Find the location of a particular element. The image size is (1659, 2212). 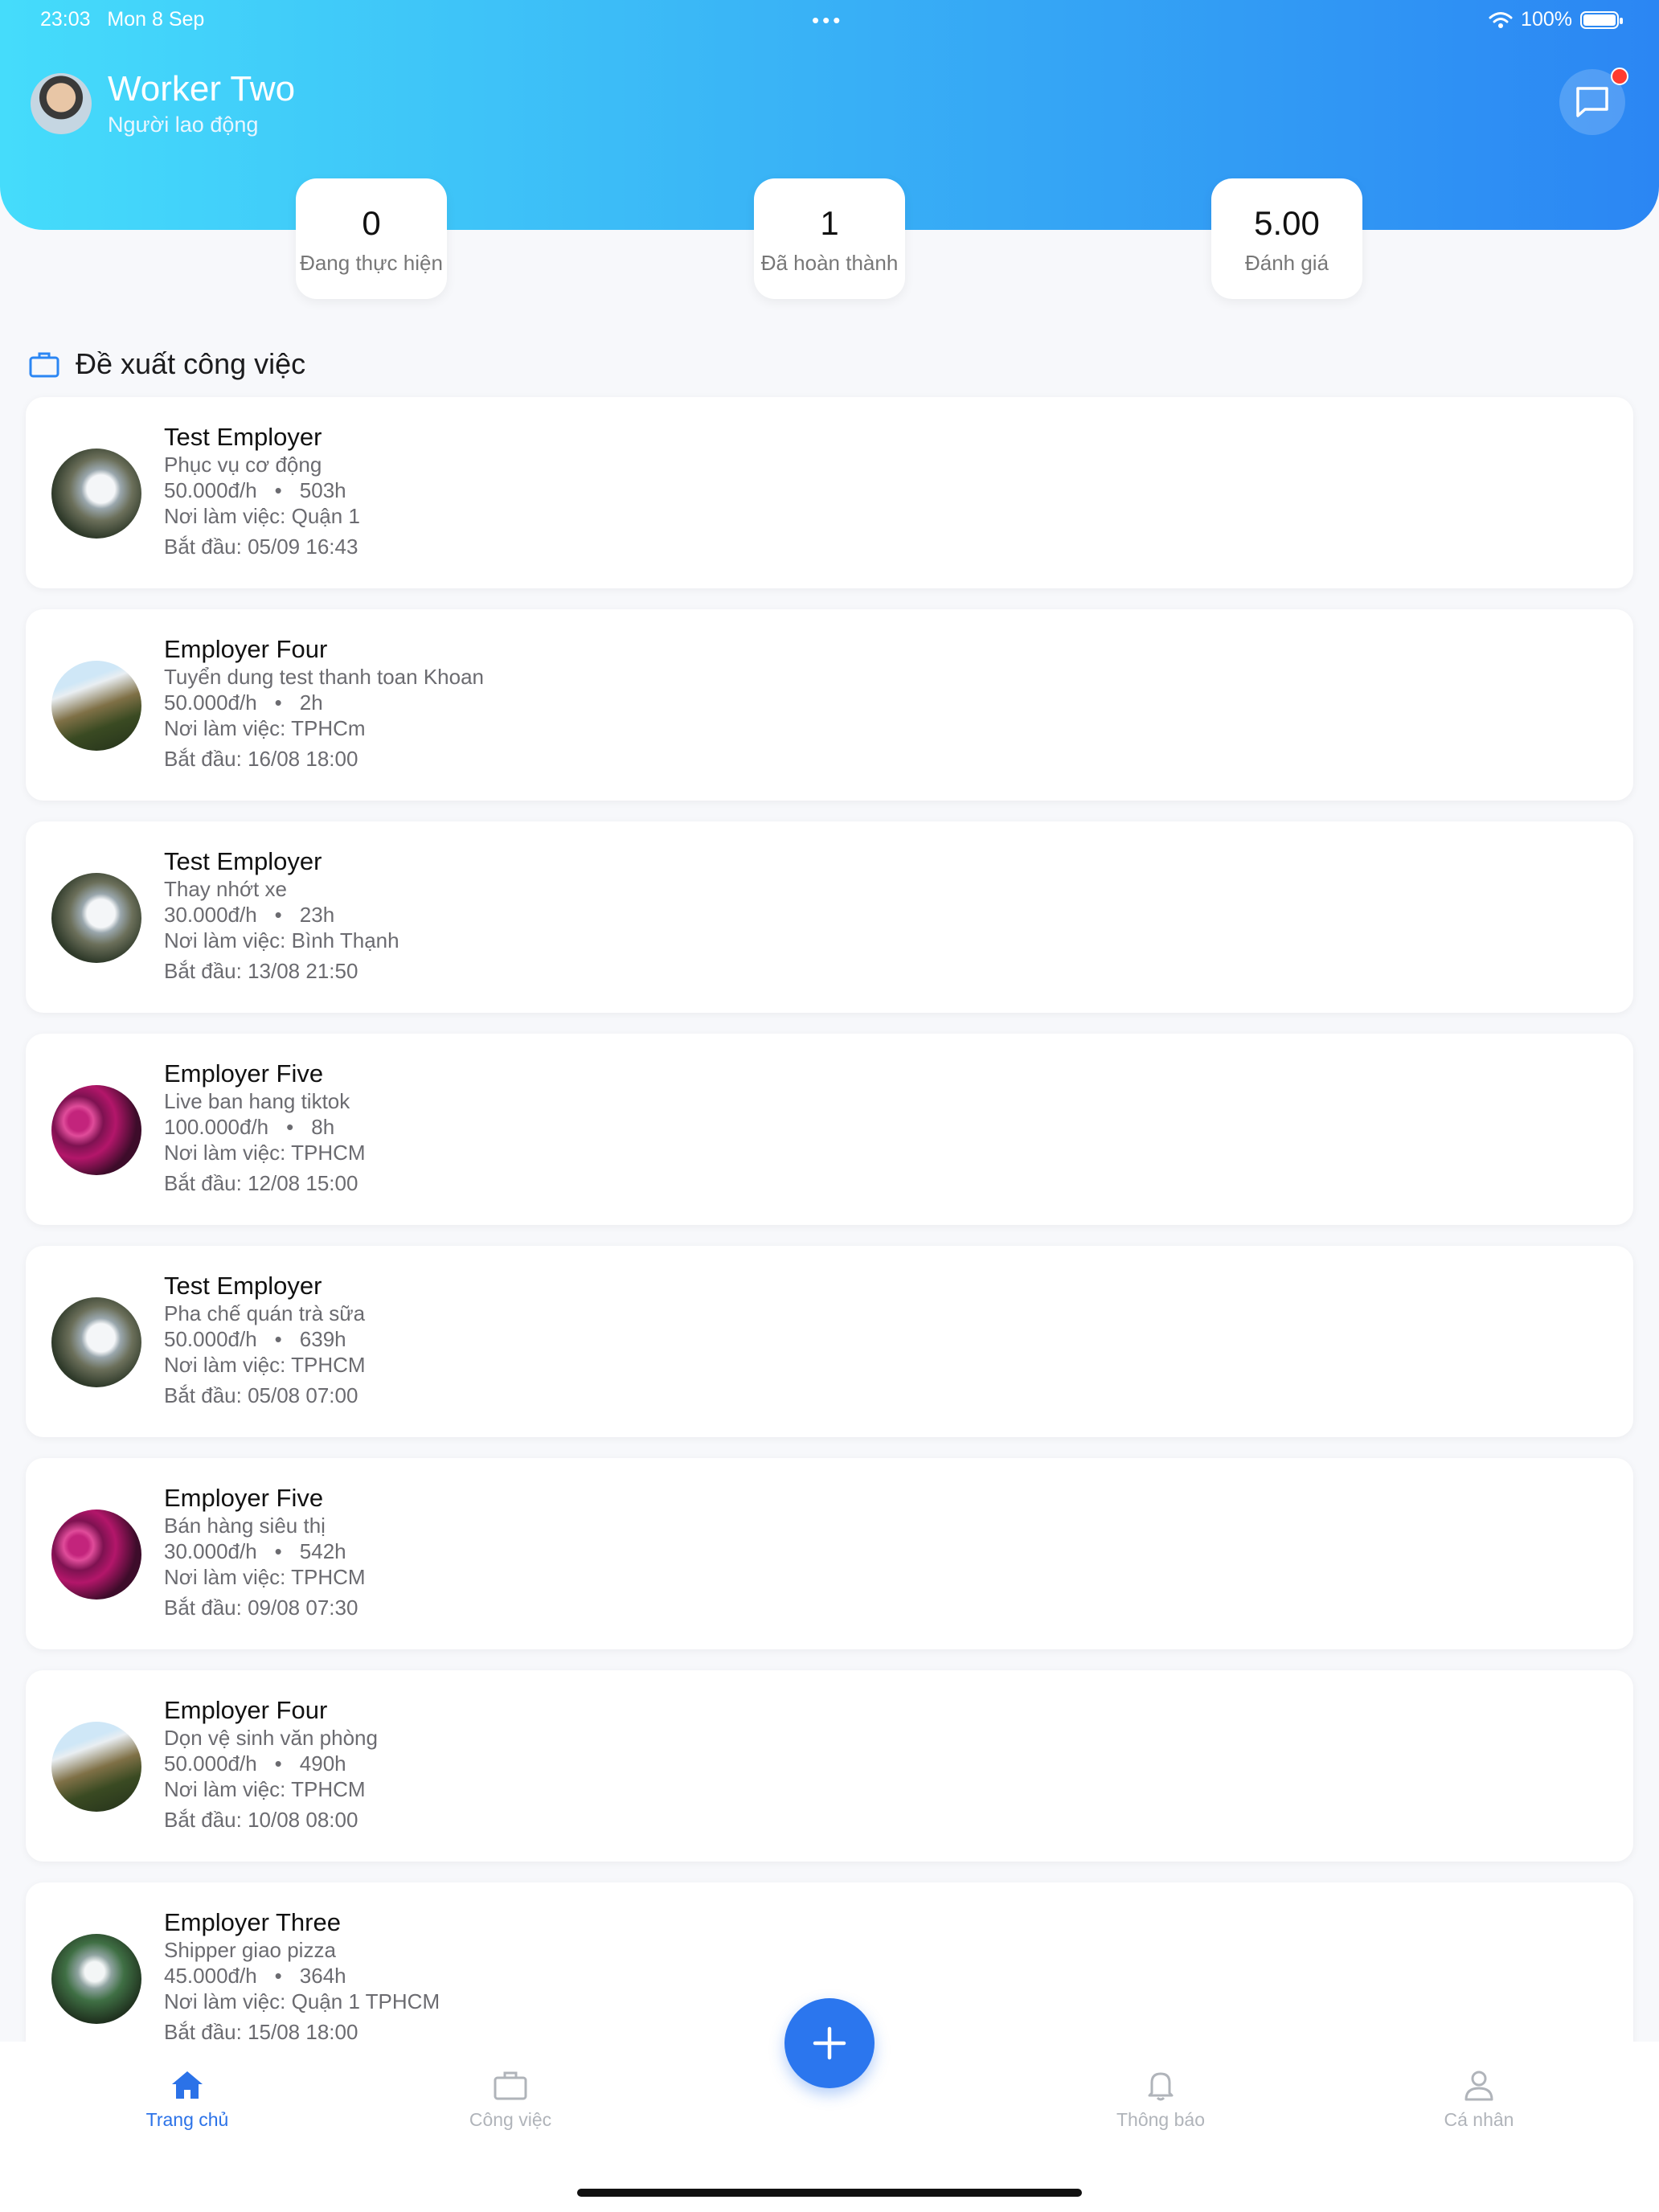

home-indicator is located at coordinates (829, 2193).